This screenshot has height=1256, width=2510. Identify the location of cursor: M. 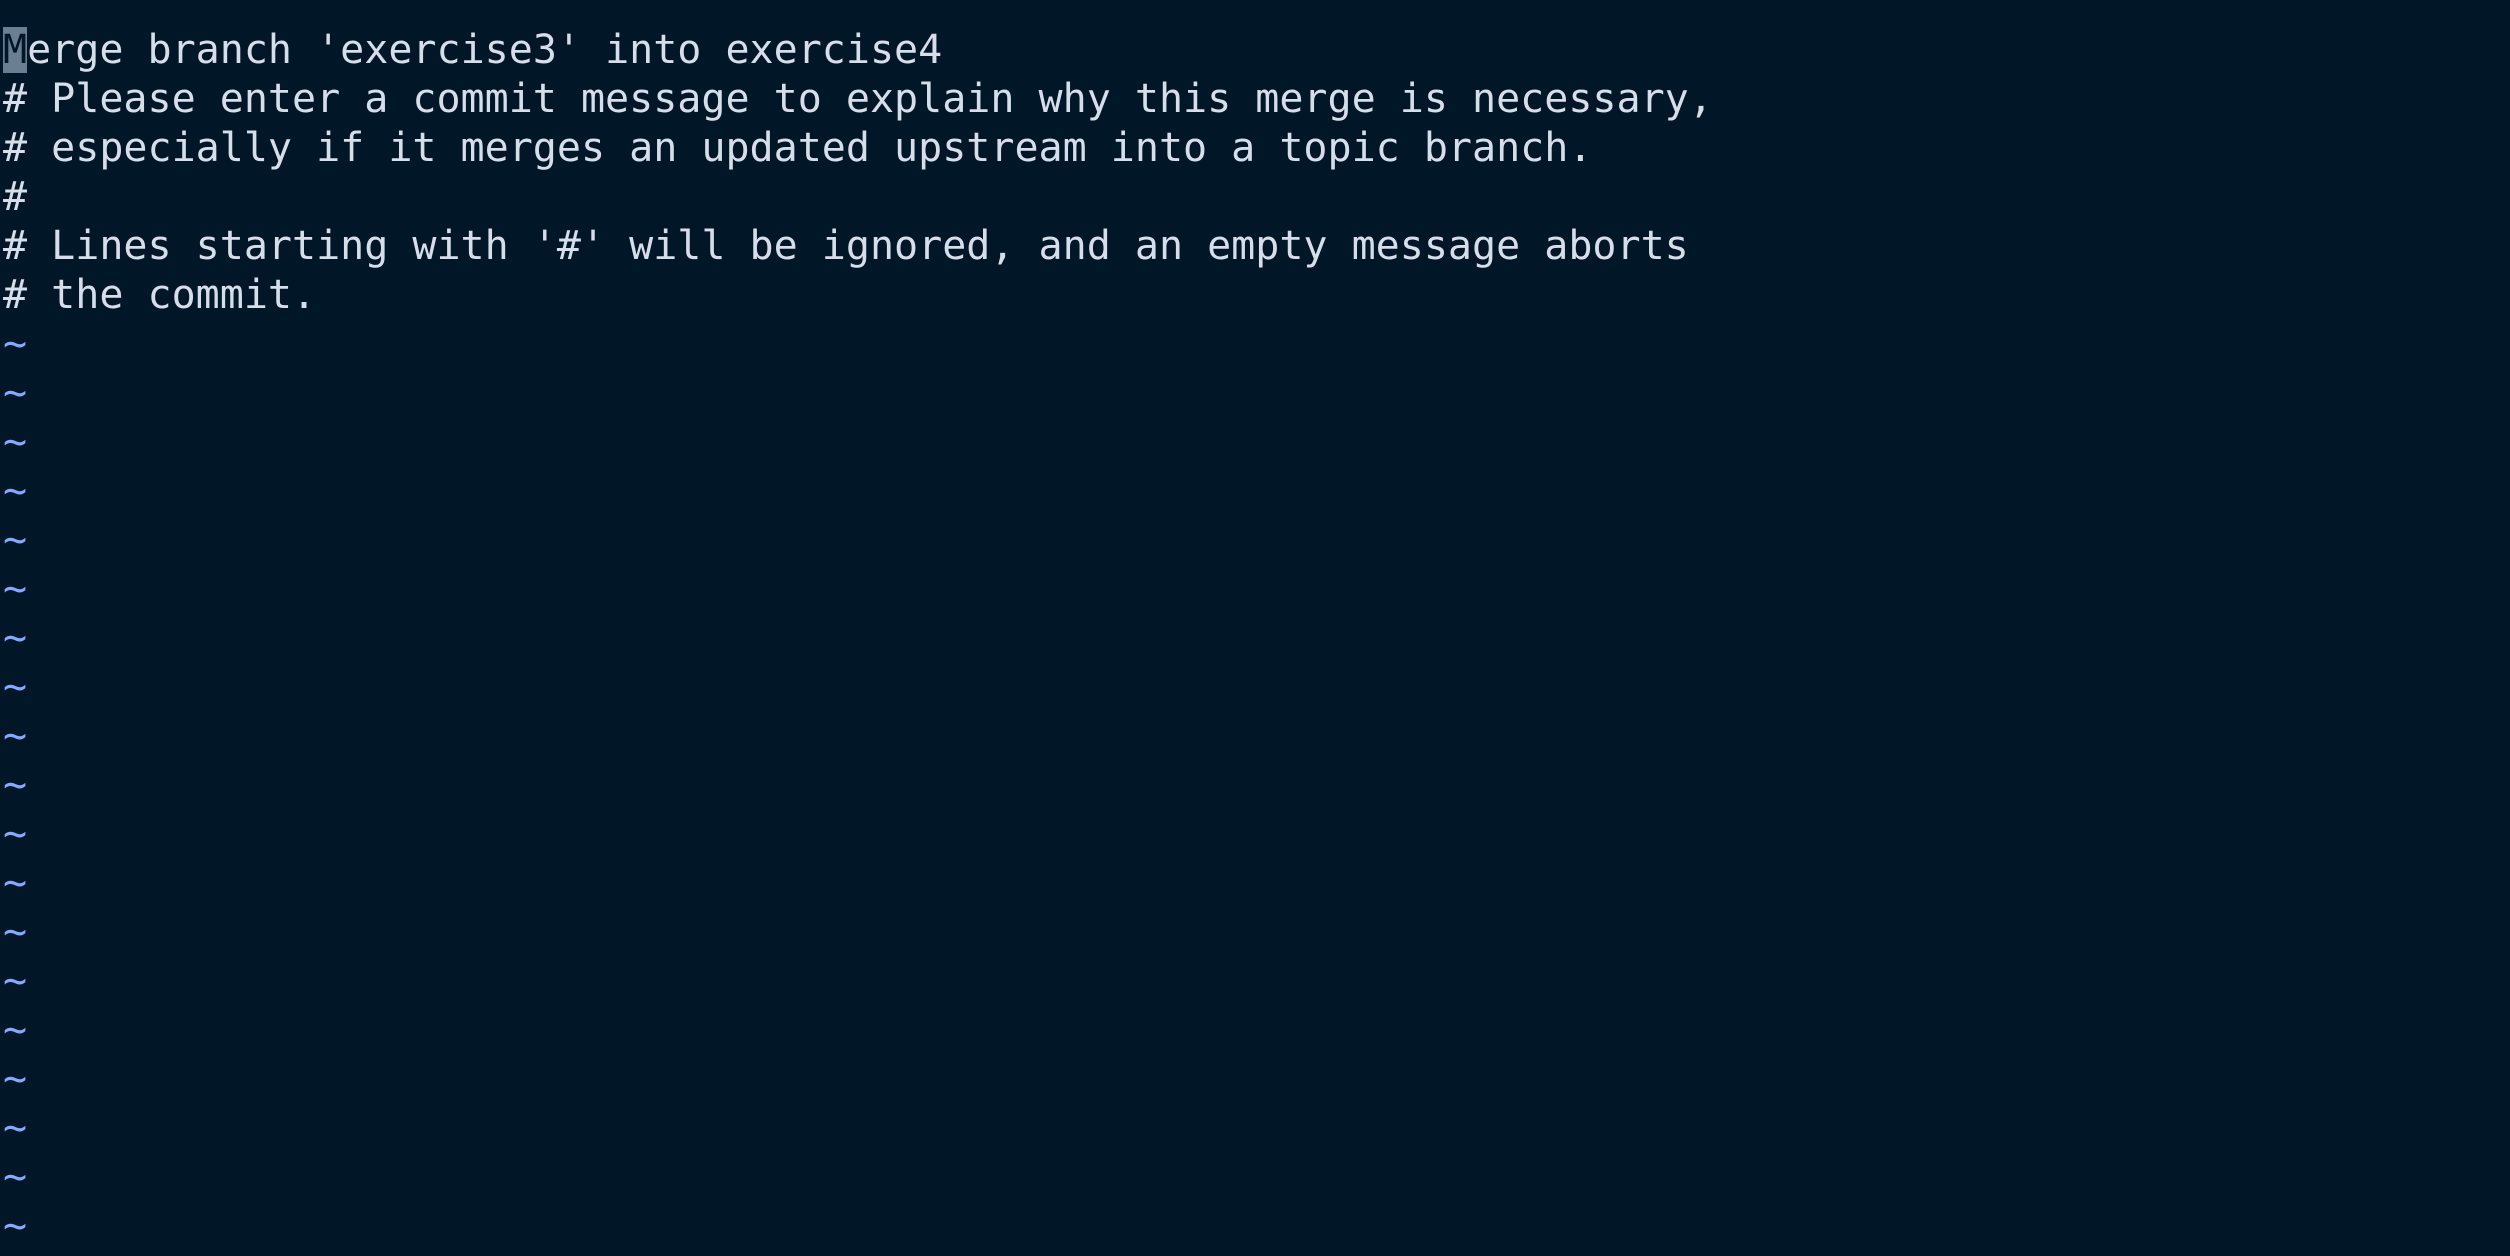
(15, 50).